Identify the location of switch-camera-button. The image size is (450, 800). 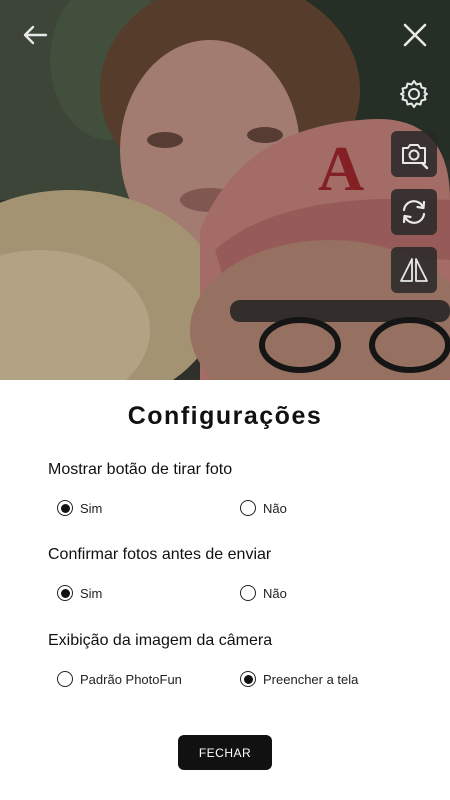
(414, 212).